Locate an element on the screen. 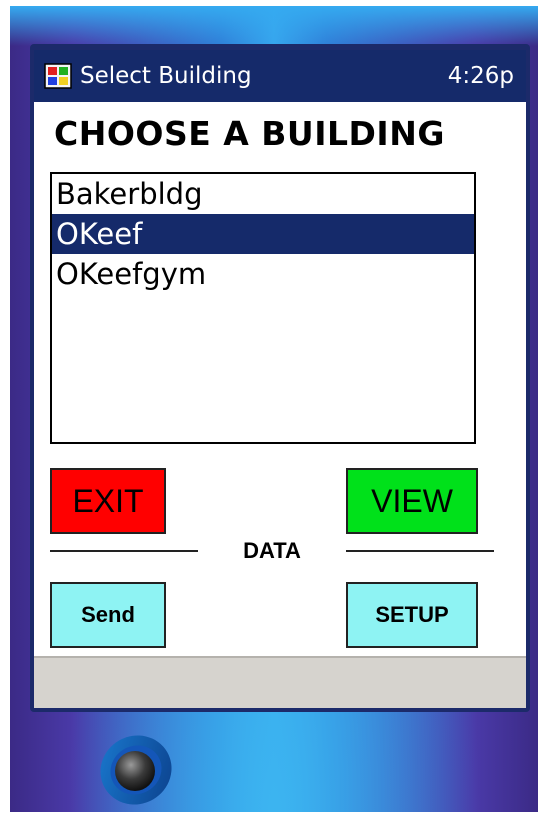 The image size is (548, 818). divider-left is located at coordinates (124, 551).